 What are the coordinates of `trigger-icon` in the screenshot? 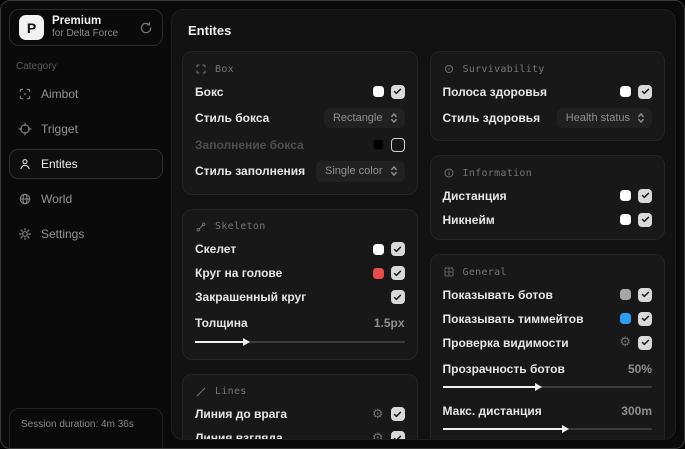 It's located at (25, 129).